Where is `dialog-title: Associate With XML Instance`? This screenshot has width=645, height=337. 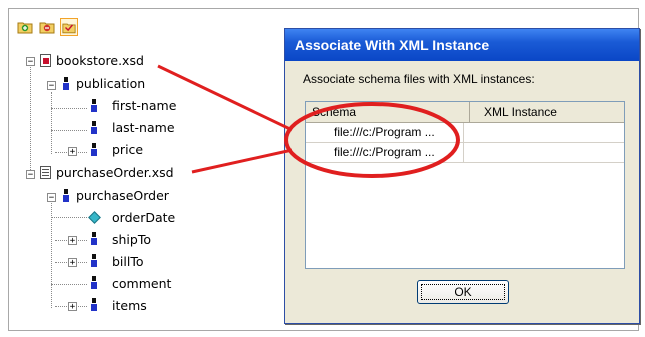 dialog-title: Associate With XML Instance is located at coordinates (392, 45).